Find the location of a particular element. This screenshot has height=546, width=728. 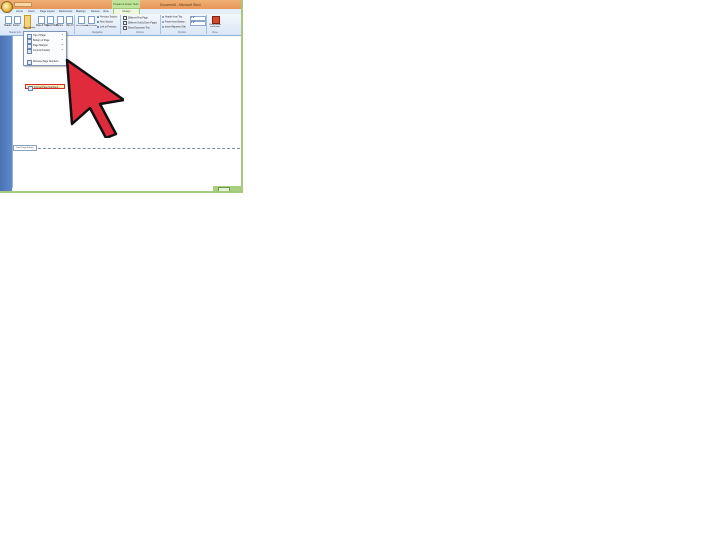

office-button is located at coordinates (7, 7).